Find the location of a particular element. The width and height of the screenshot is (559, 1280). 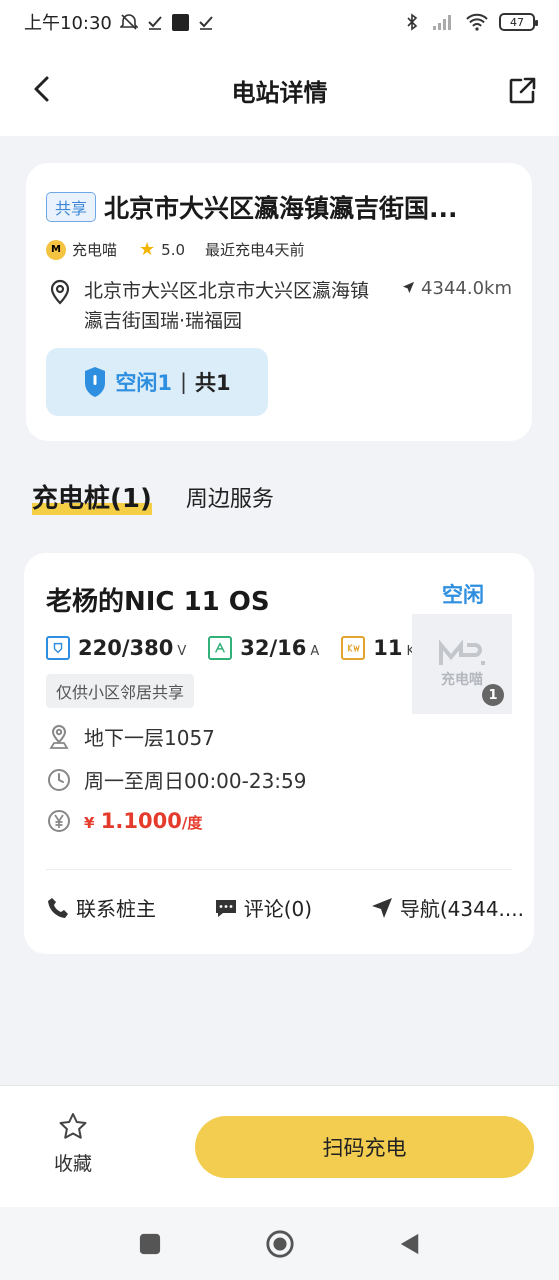

scan-charge-button: 扫码充电 is located at coordinates (364, 1147).